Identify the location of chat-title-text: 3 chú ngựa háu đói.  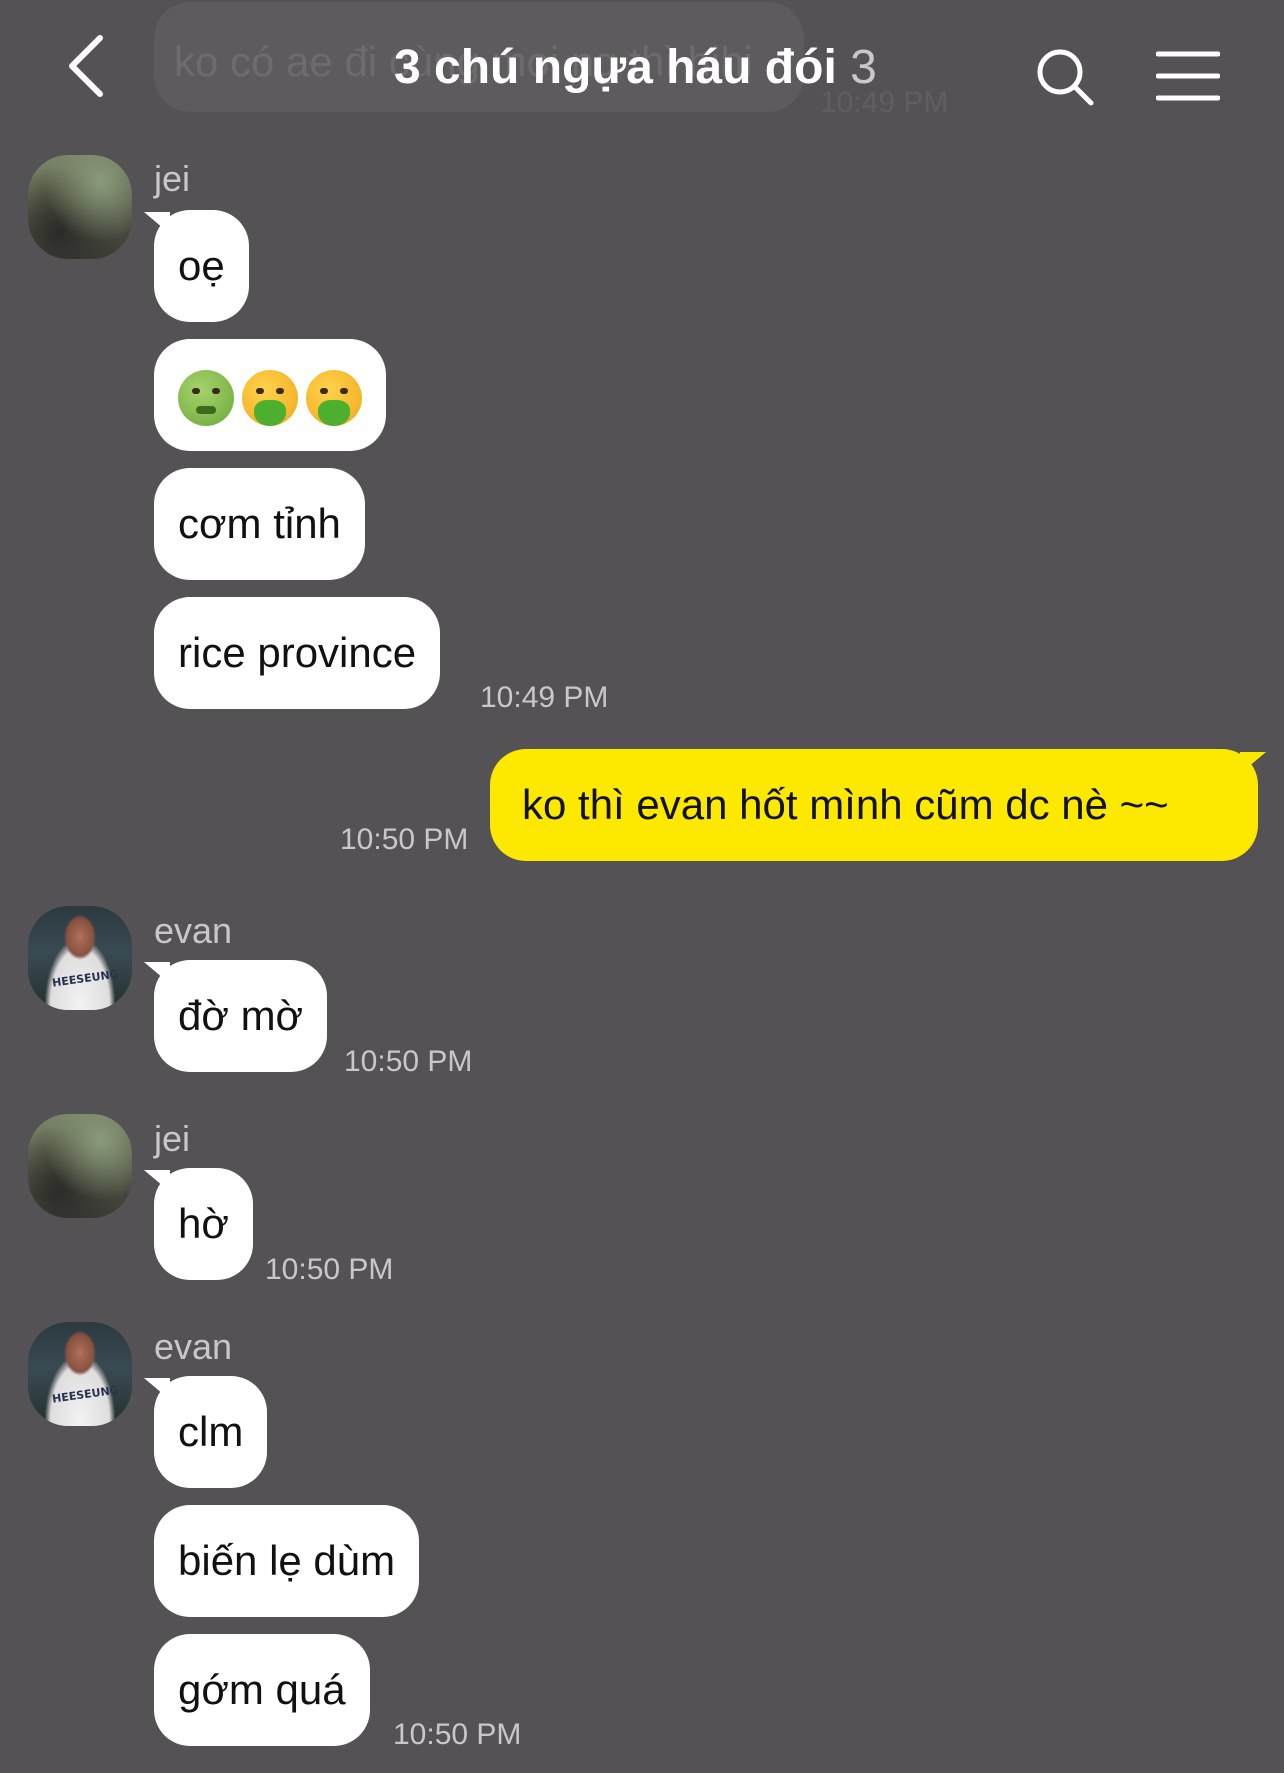
(615, 67).